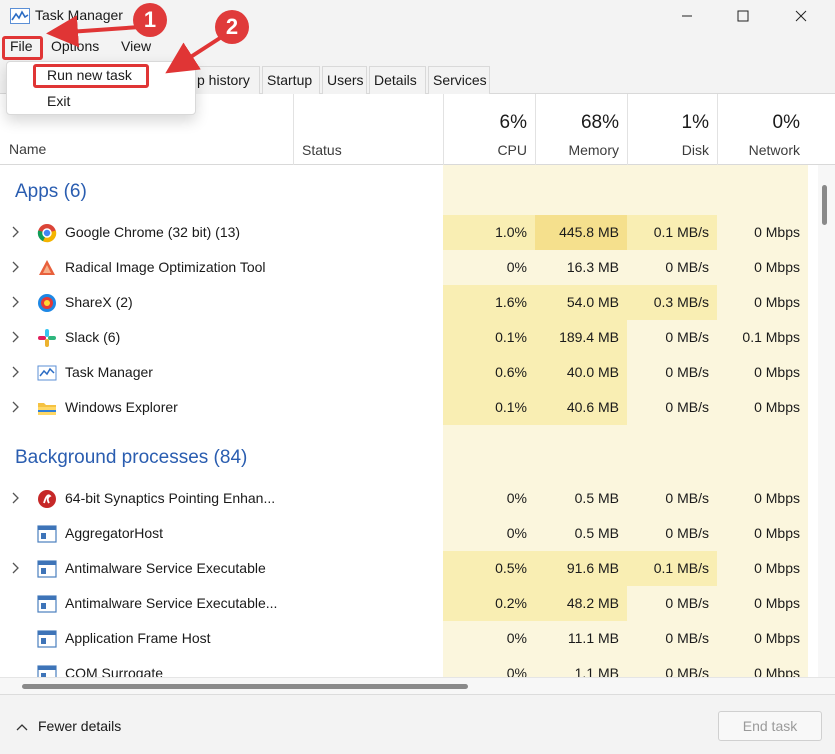 This screenshot has width=835, height=754. Describe the element at coordinates (138, 638) in the screenshot. I see `process-name: Application Frame Host` at that location.